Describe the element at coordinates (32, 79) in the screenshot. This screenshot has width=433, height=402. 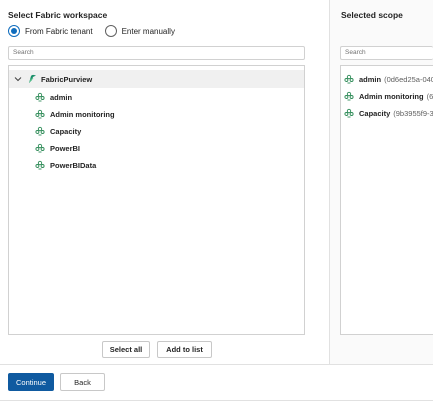
I see `fabric-logo-icon` at that location.